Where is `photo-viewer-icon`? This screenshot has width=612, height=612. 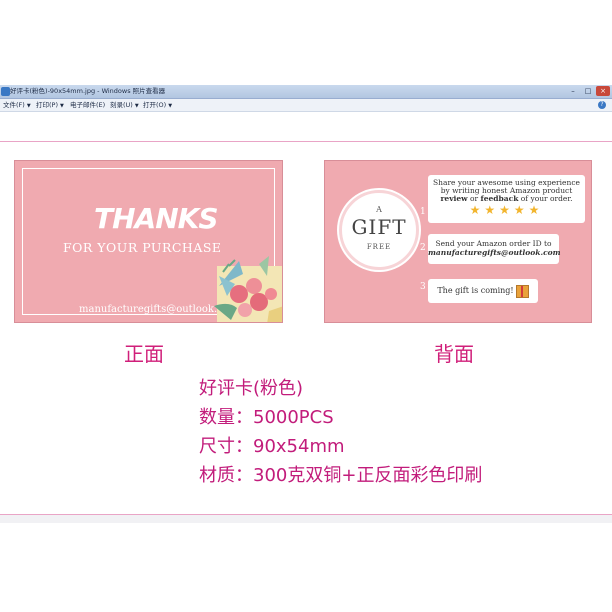
photo-viewer-icon is located at coordinates (5, 91).